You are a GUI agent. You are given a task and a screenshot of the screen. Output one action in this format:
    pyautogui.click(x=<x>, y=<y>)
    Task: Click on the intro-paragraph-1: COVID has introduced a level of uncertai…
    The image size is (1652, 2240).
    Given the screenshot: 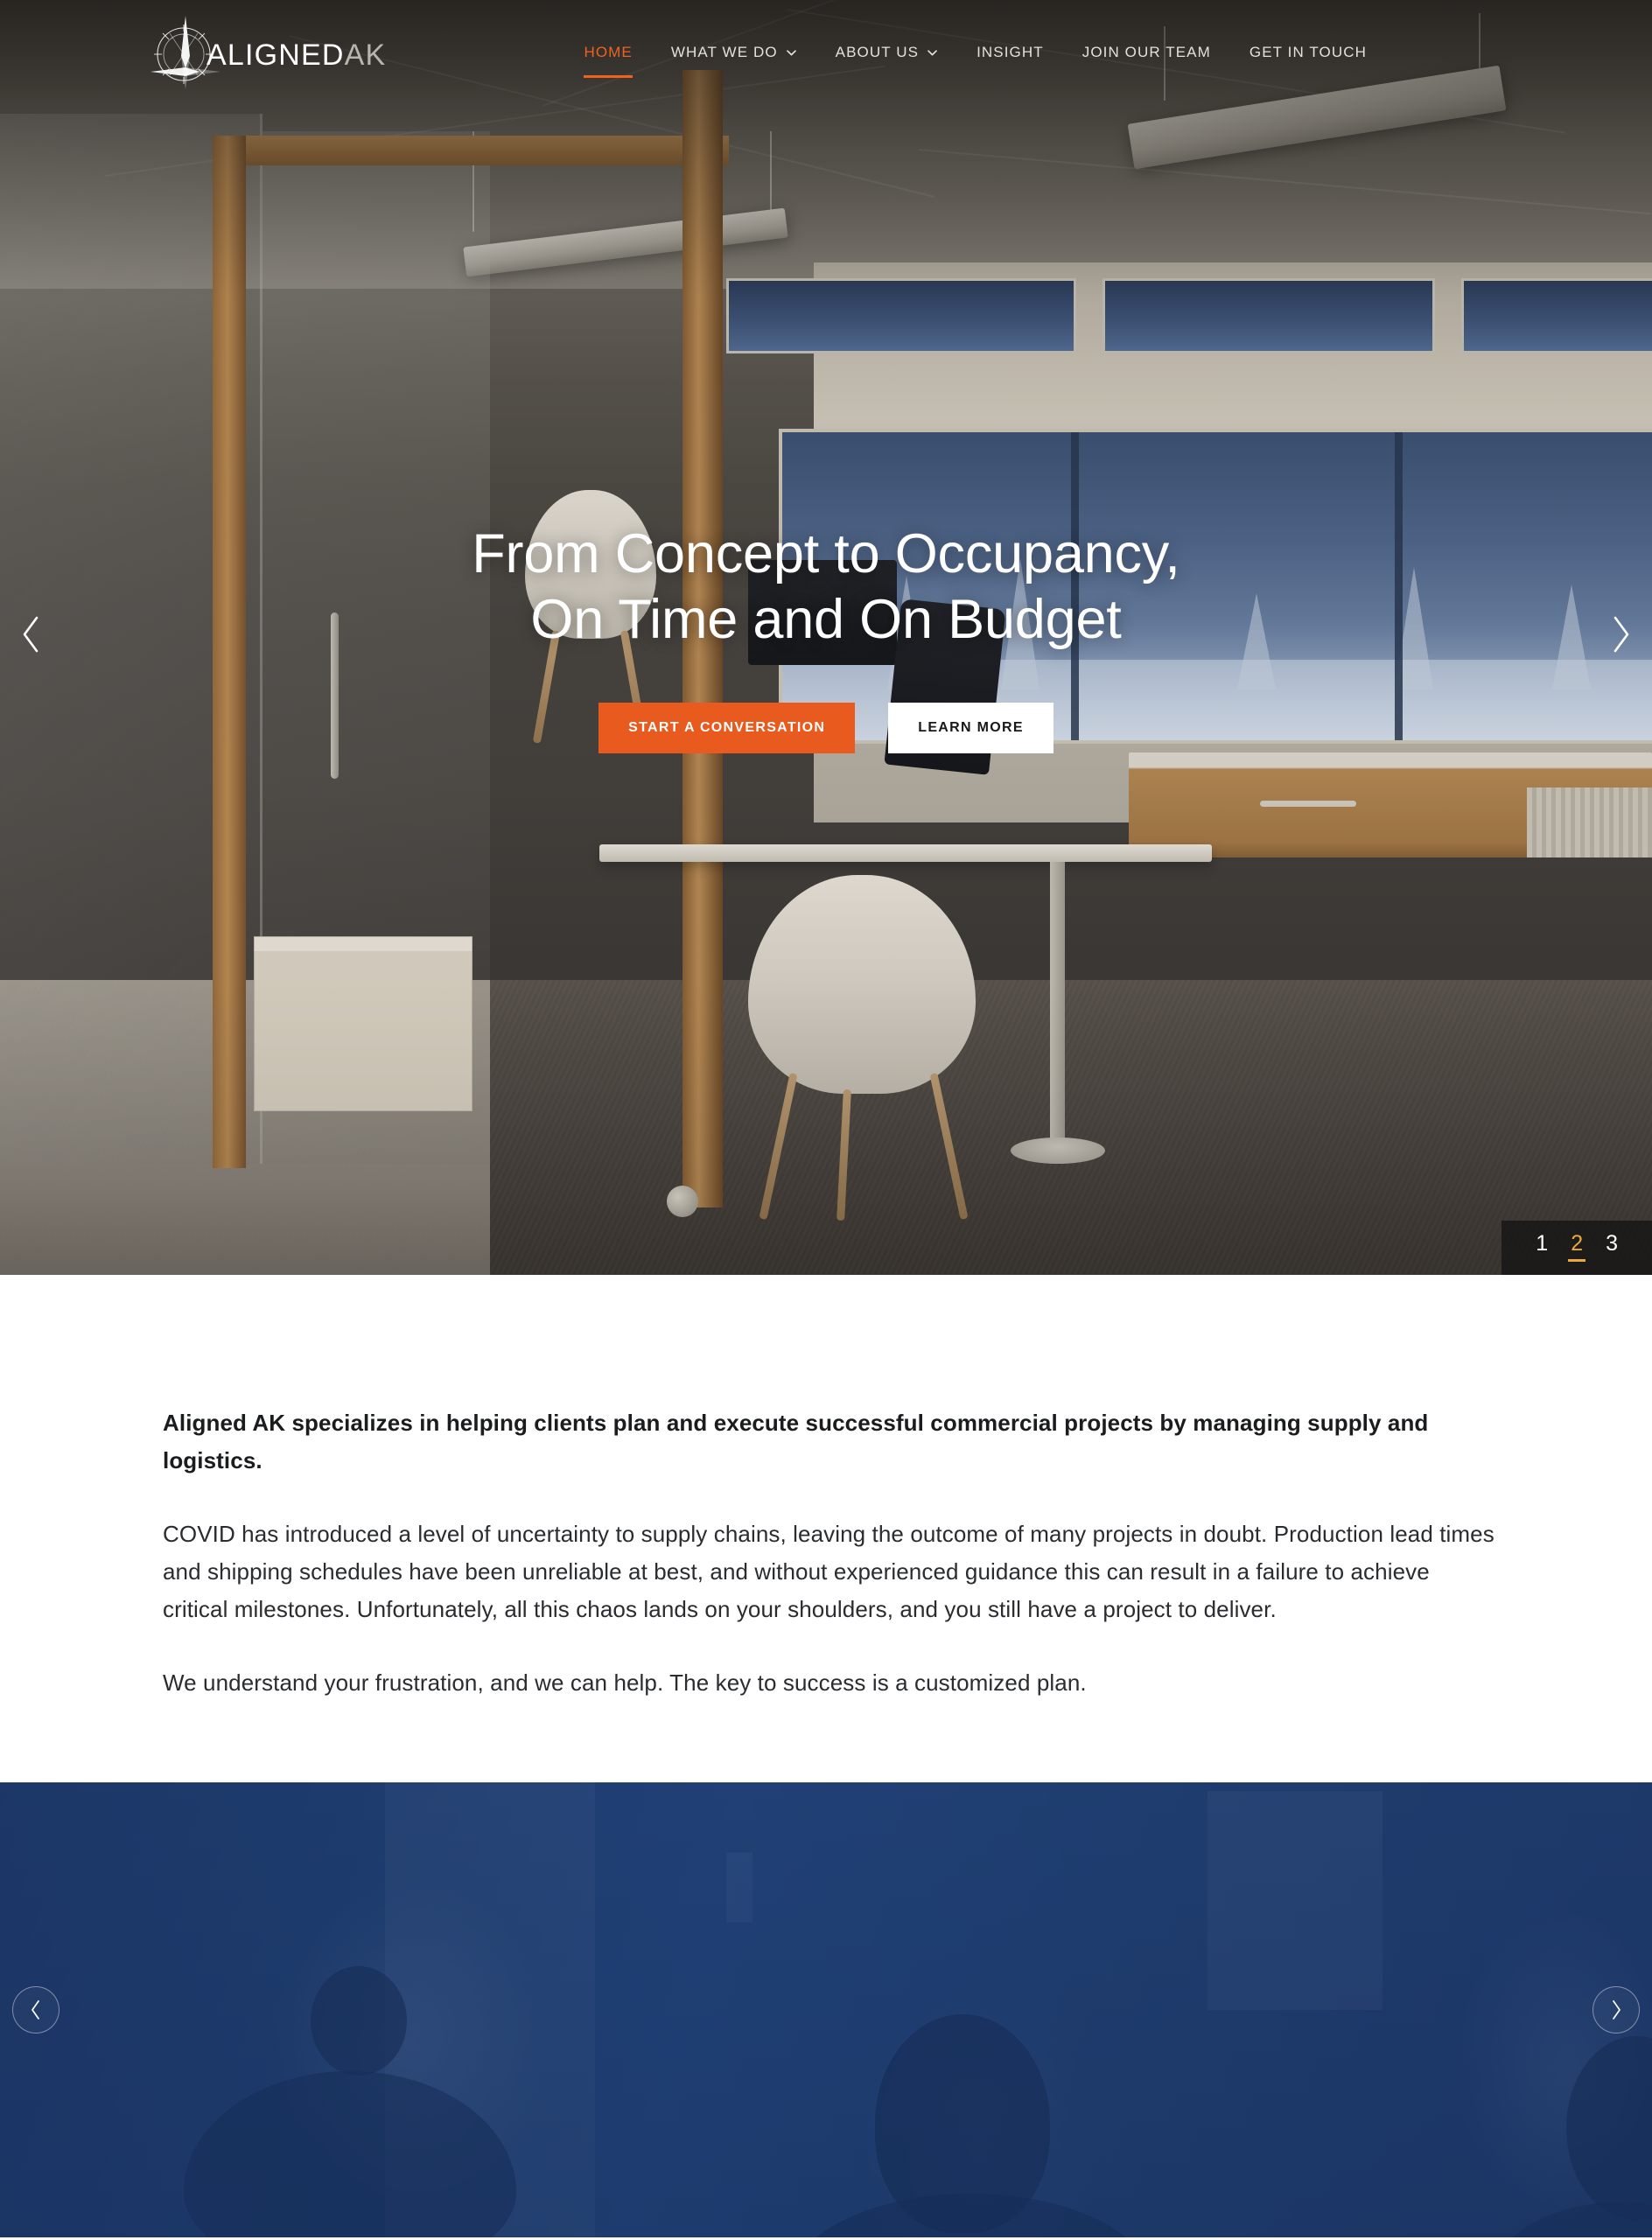 What is the action you would take?
    pyautogui.click(x=828, y=1571)
    